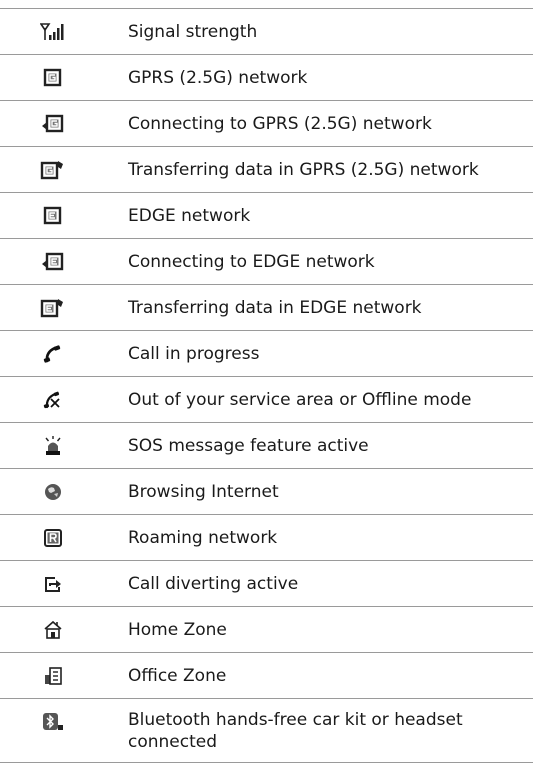 This screenshot has height=775, width=533. I want to click on home-zone-icon, so click(53, 630).